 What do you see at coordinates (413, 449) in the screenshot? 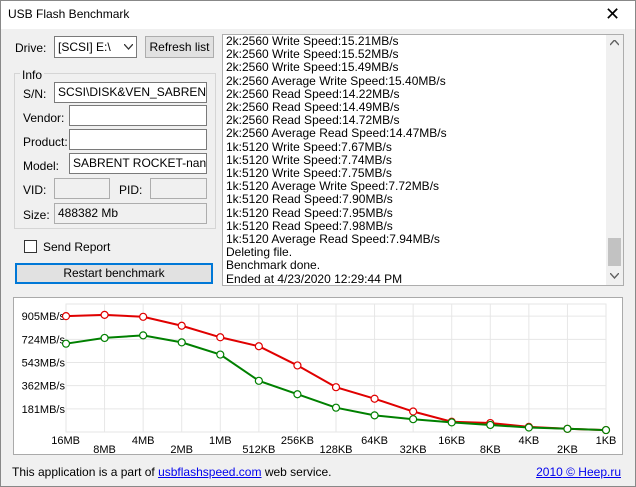
I see `x-tick-label: 32KB` at bounding box center [413, 449].